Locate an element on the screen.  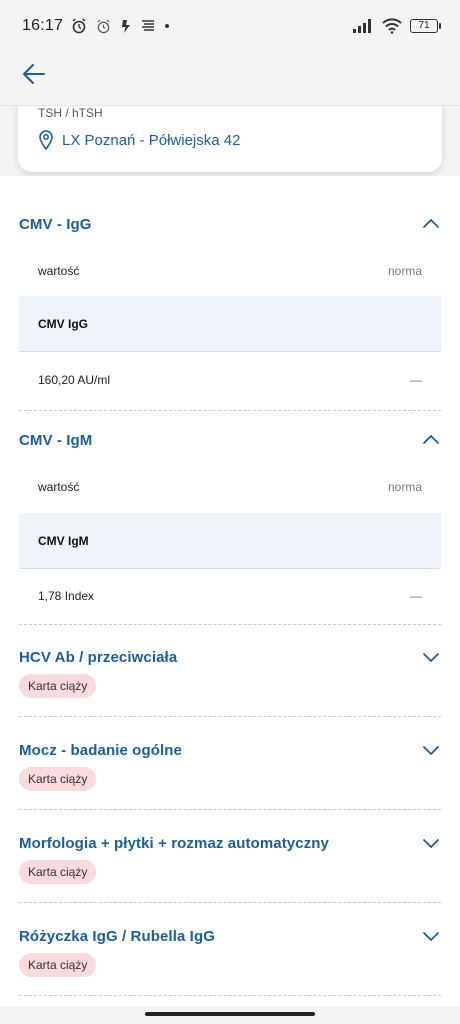
section-header-cmv-igm: CMV - IgM is located at coordinates (230, 440).